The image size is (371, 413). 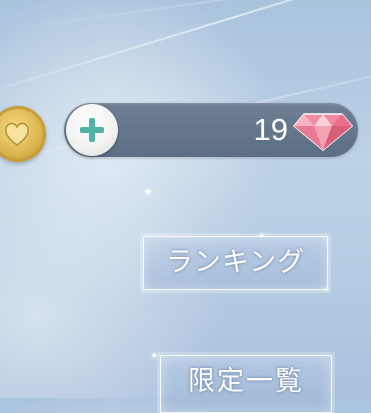 I want to click on gem-count: 19, so click(x=270, y=129).